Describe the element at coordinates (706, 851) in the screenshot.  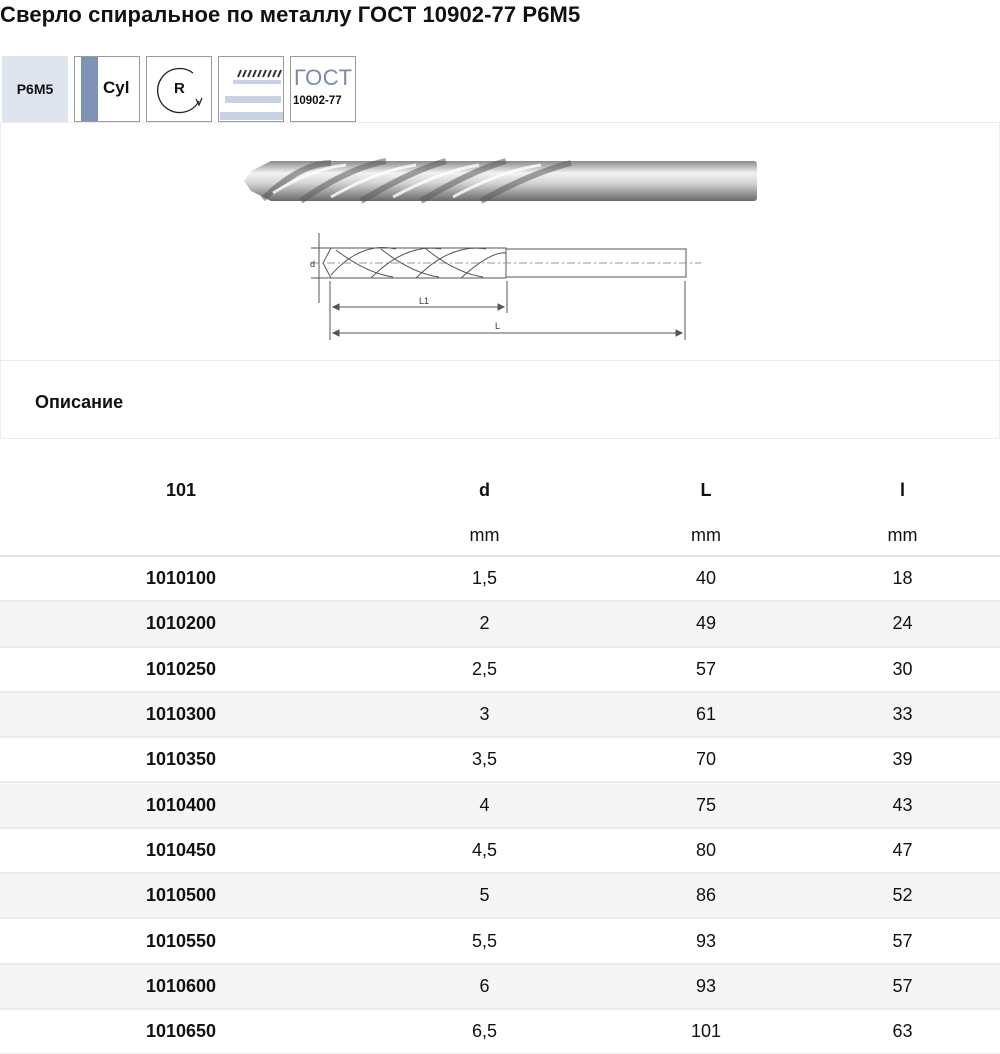
I see `cell-L: 80` at that location.